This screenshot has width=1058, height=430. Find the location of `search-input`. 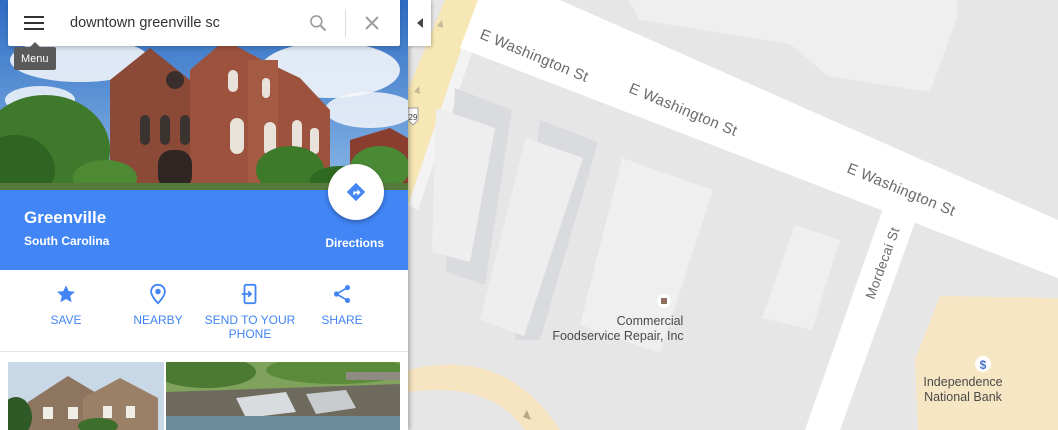

search-input is located at coordinates (185, 23).